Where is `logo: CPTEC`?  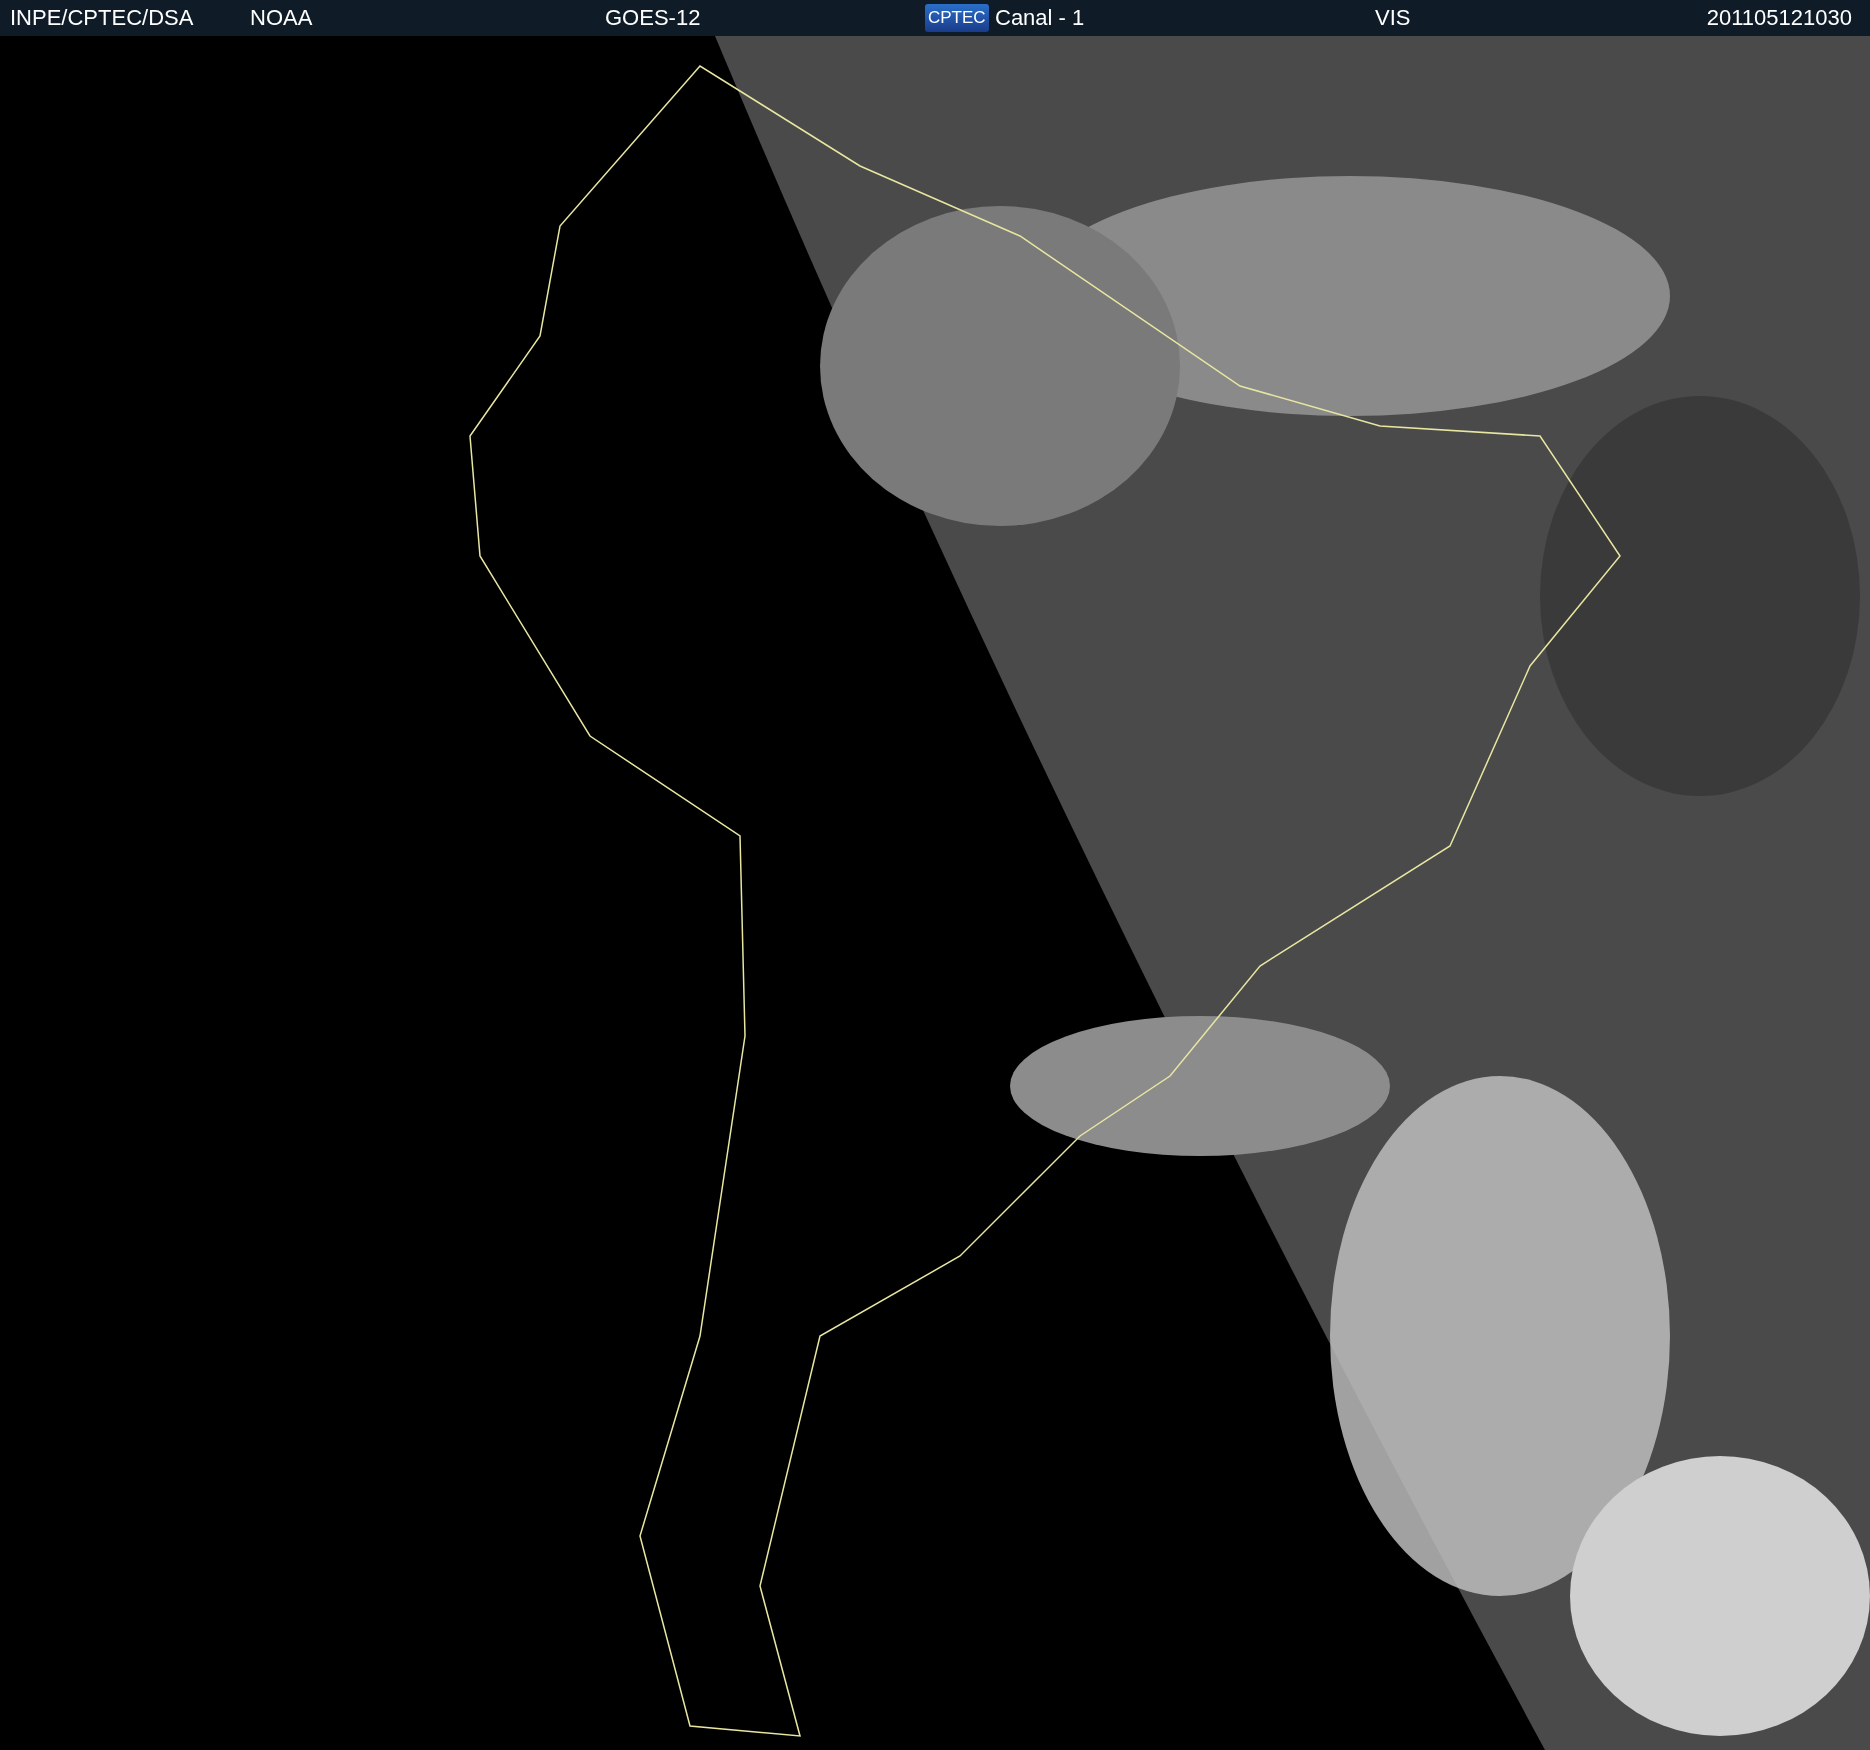 logo: CPTEC is located at coordinates (957, 18).